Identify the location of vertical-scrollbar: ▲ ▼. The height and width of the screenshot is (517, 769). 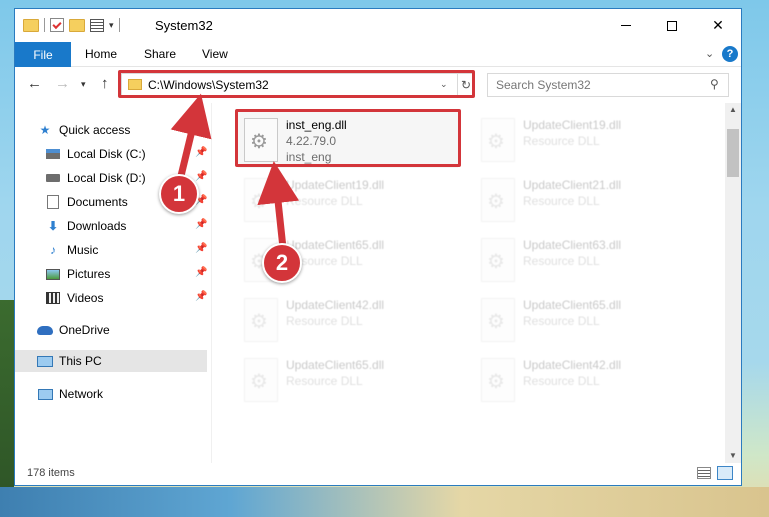
(733, 283).